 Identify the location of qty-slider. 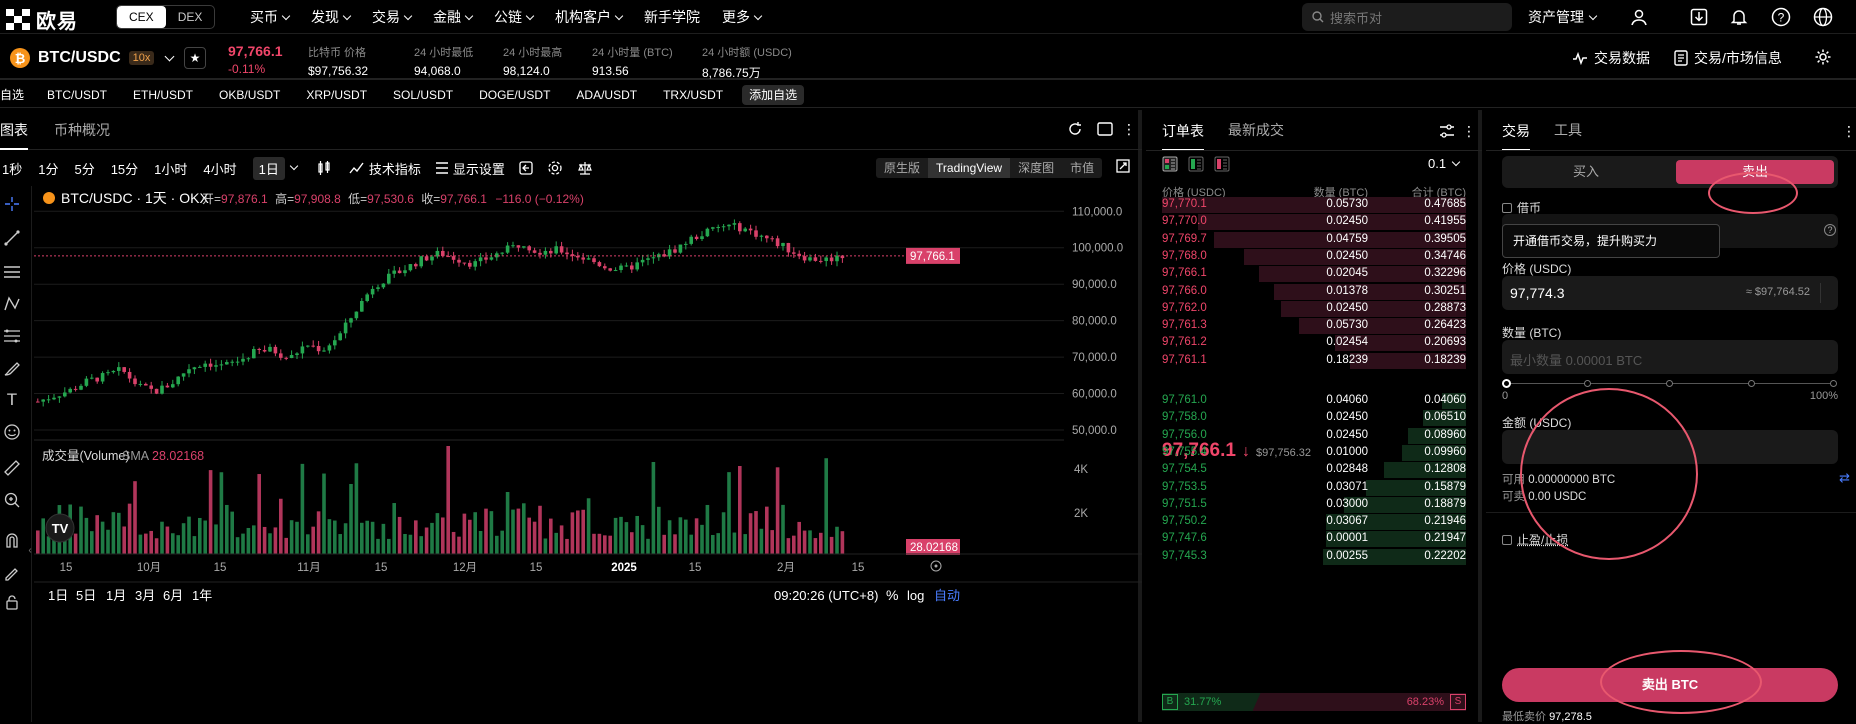
(1670, 384).